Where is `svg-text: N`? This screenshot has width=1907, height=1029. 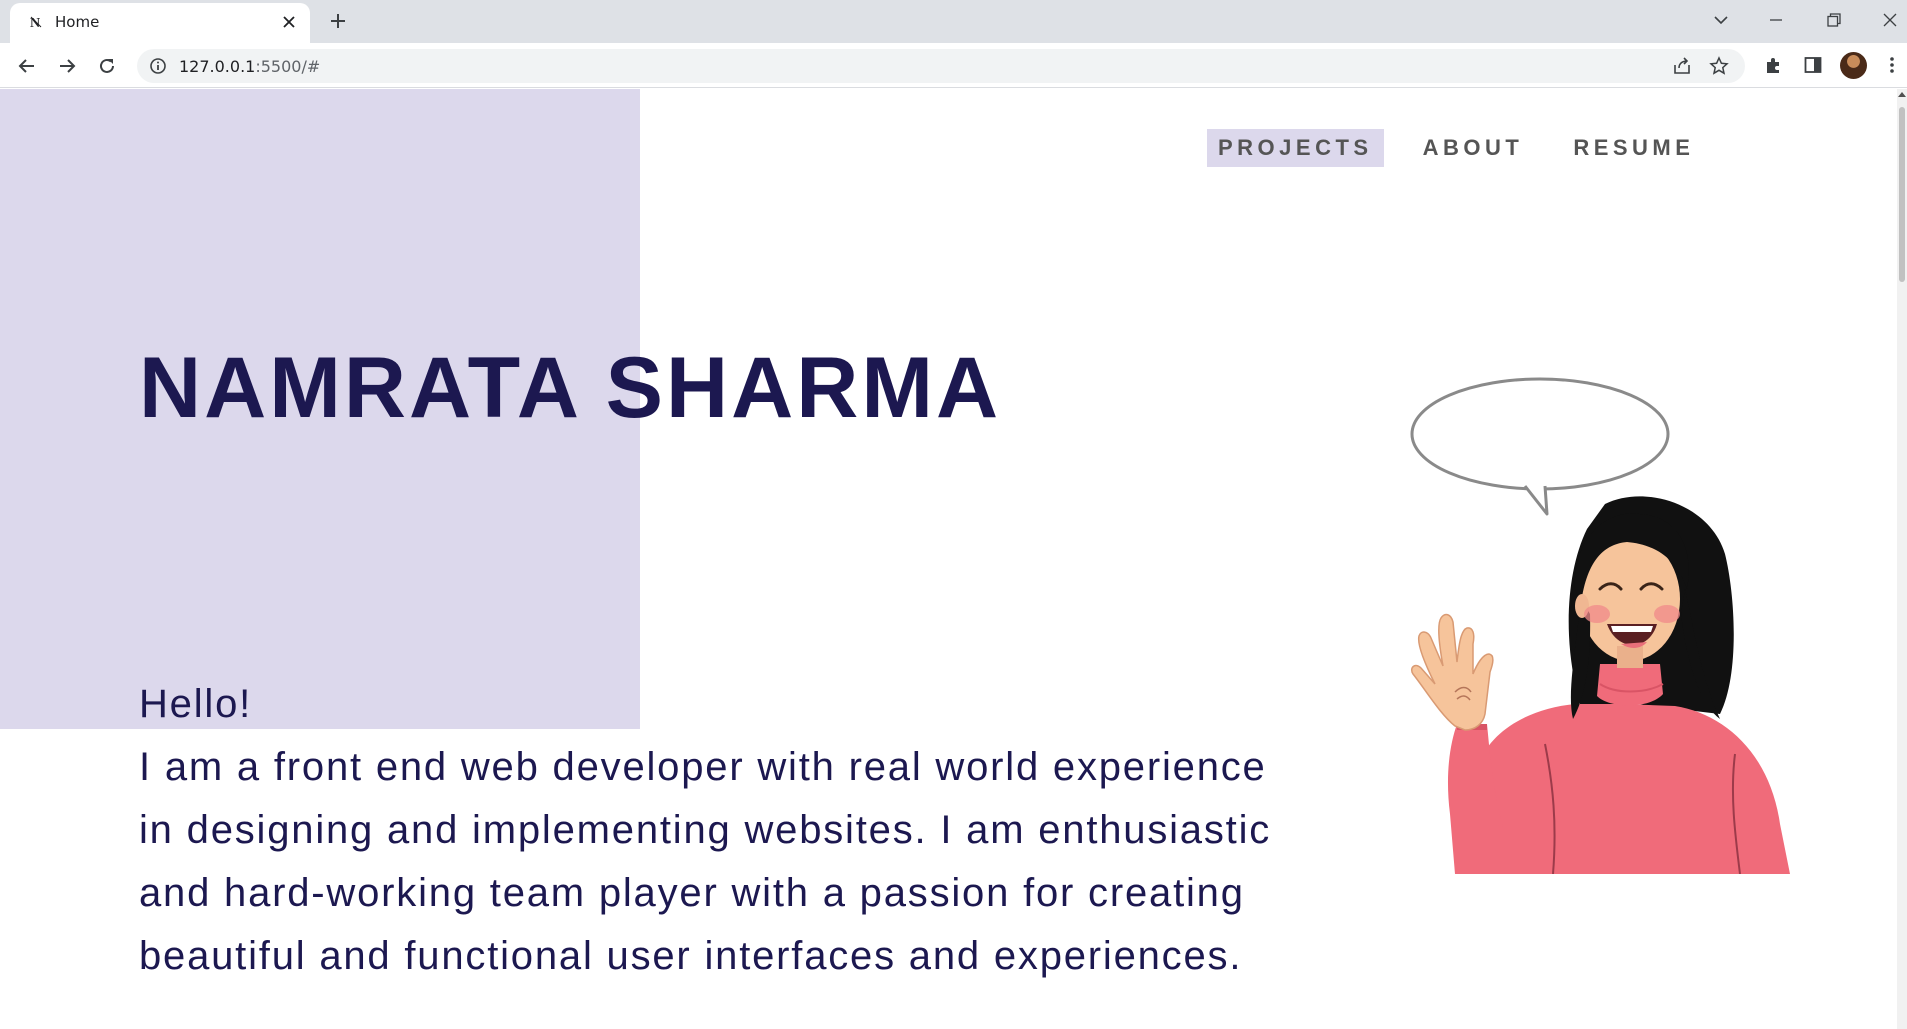
svg-text: N is located at coordinates (35, 23).